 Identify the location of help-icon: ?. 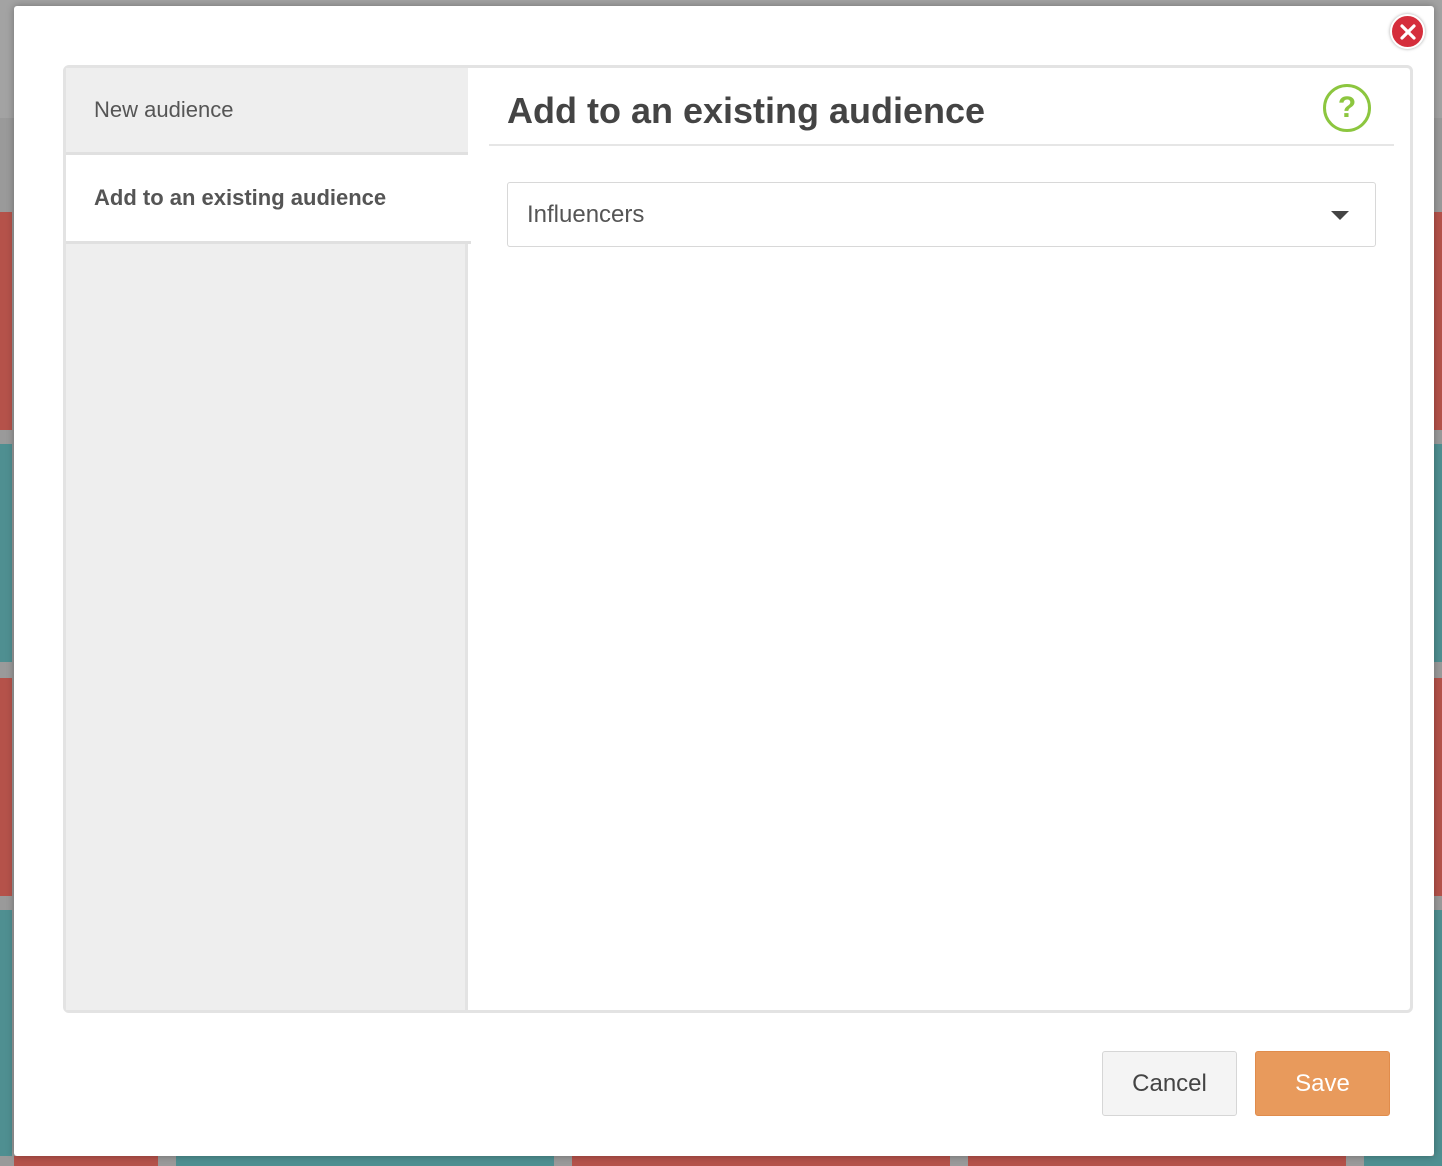
(1347, 108).